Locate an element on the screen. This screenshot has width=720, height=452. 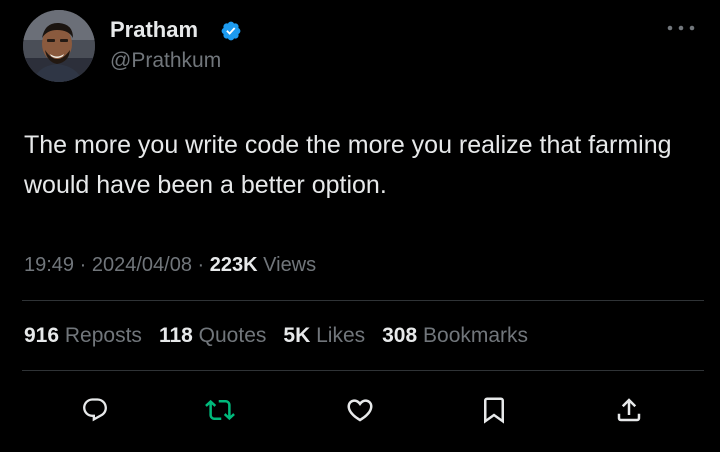
like-icon is located at coordinates (360, 410).